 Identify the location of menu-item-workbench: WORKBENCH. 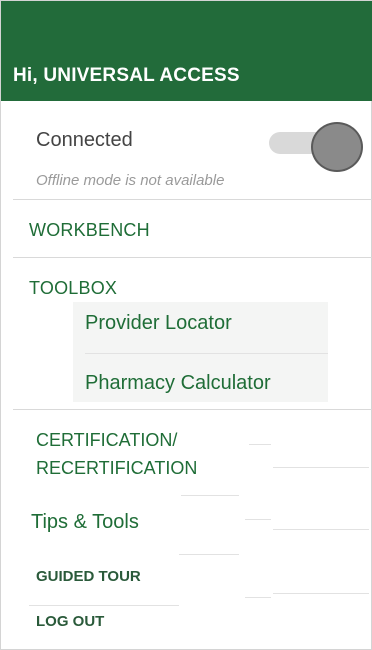
(89, 230).